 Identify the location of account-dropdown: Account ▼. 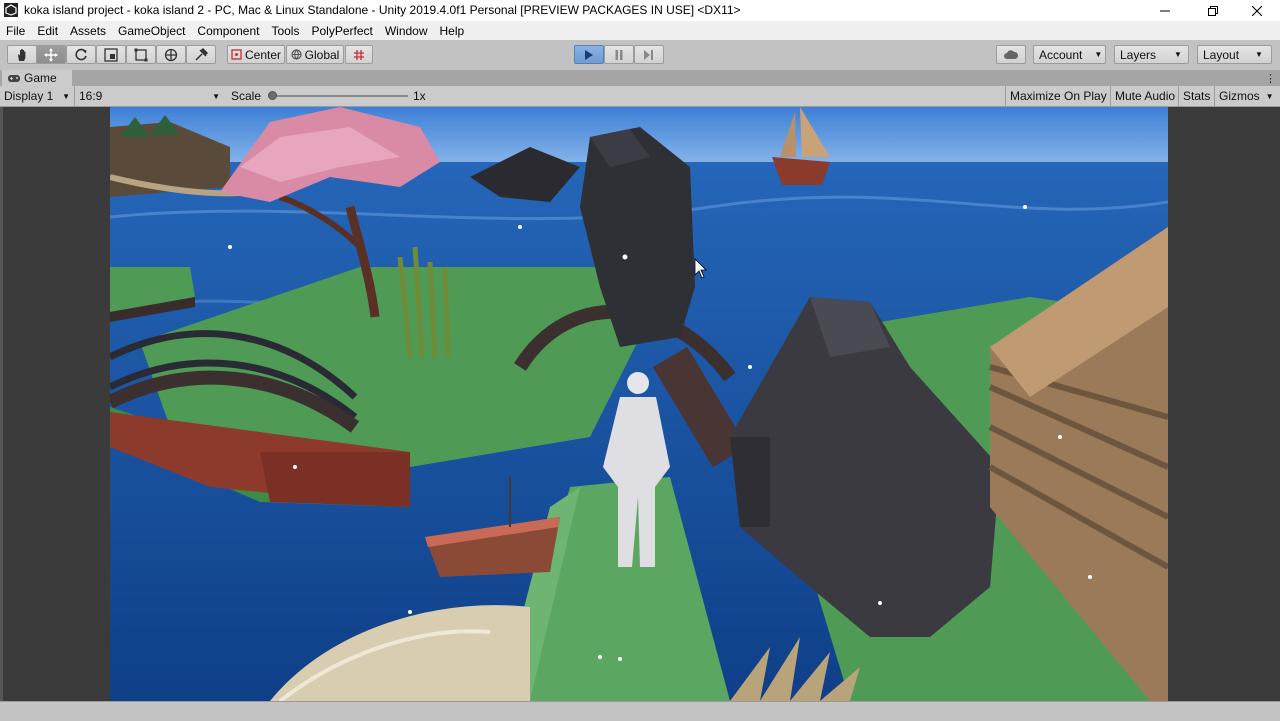
(1069, 54).